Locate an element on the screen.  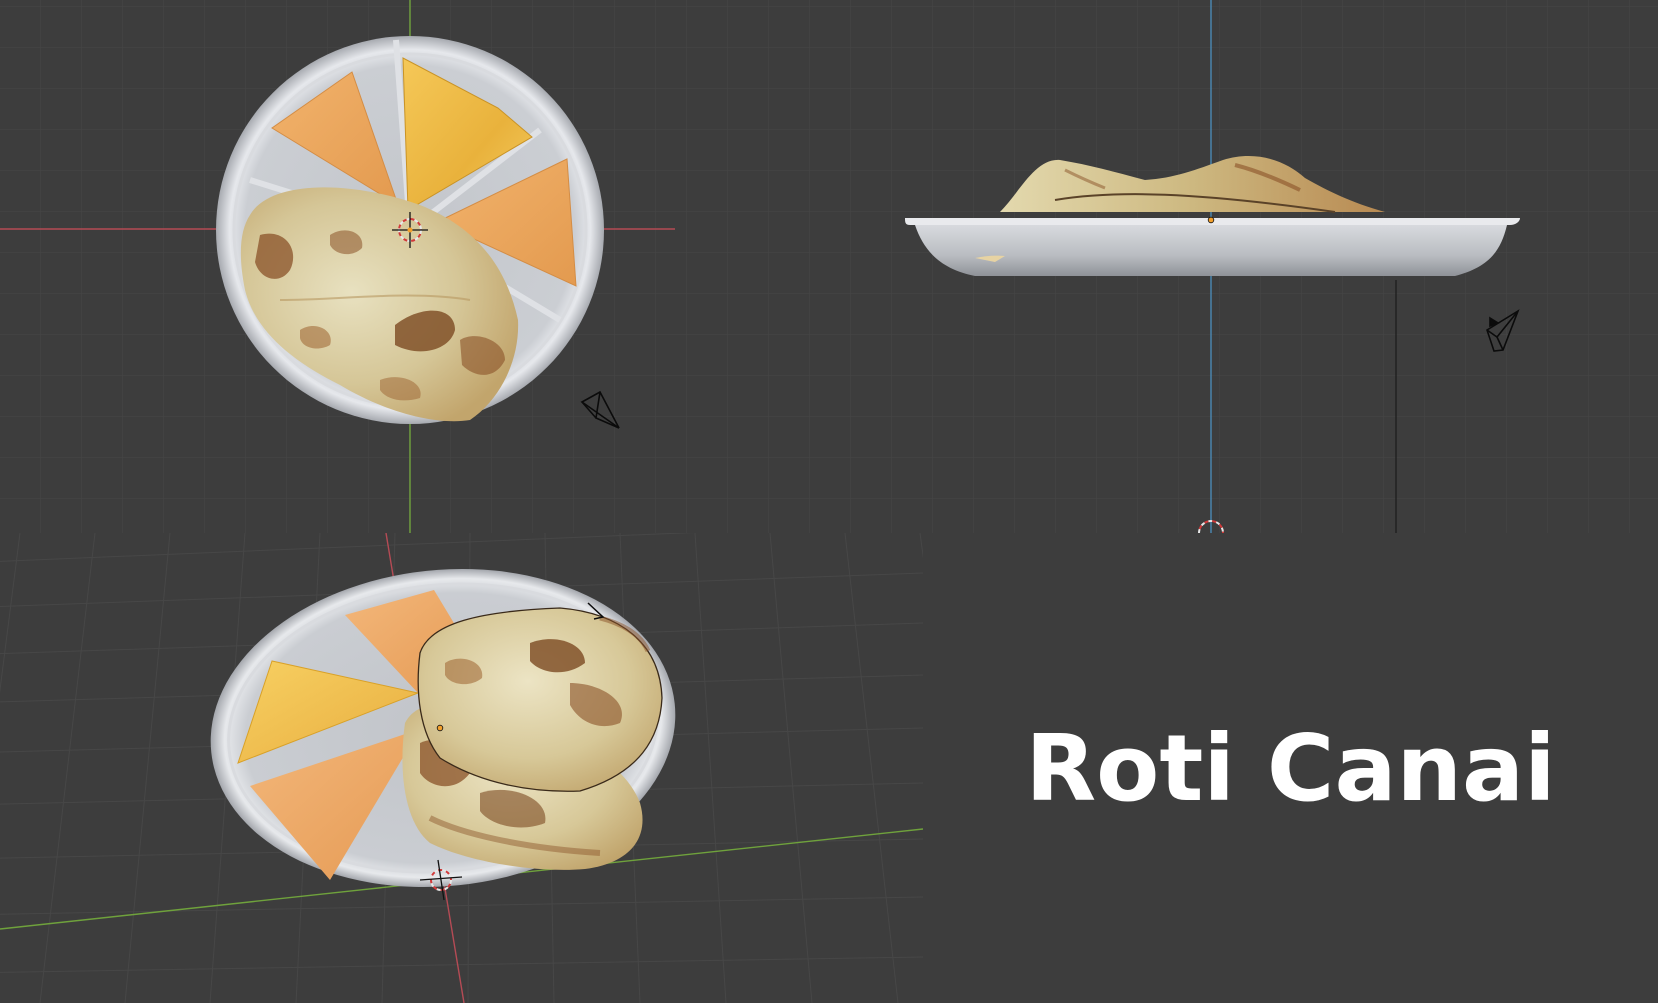
plate is located at coordinates (1212, 247).